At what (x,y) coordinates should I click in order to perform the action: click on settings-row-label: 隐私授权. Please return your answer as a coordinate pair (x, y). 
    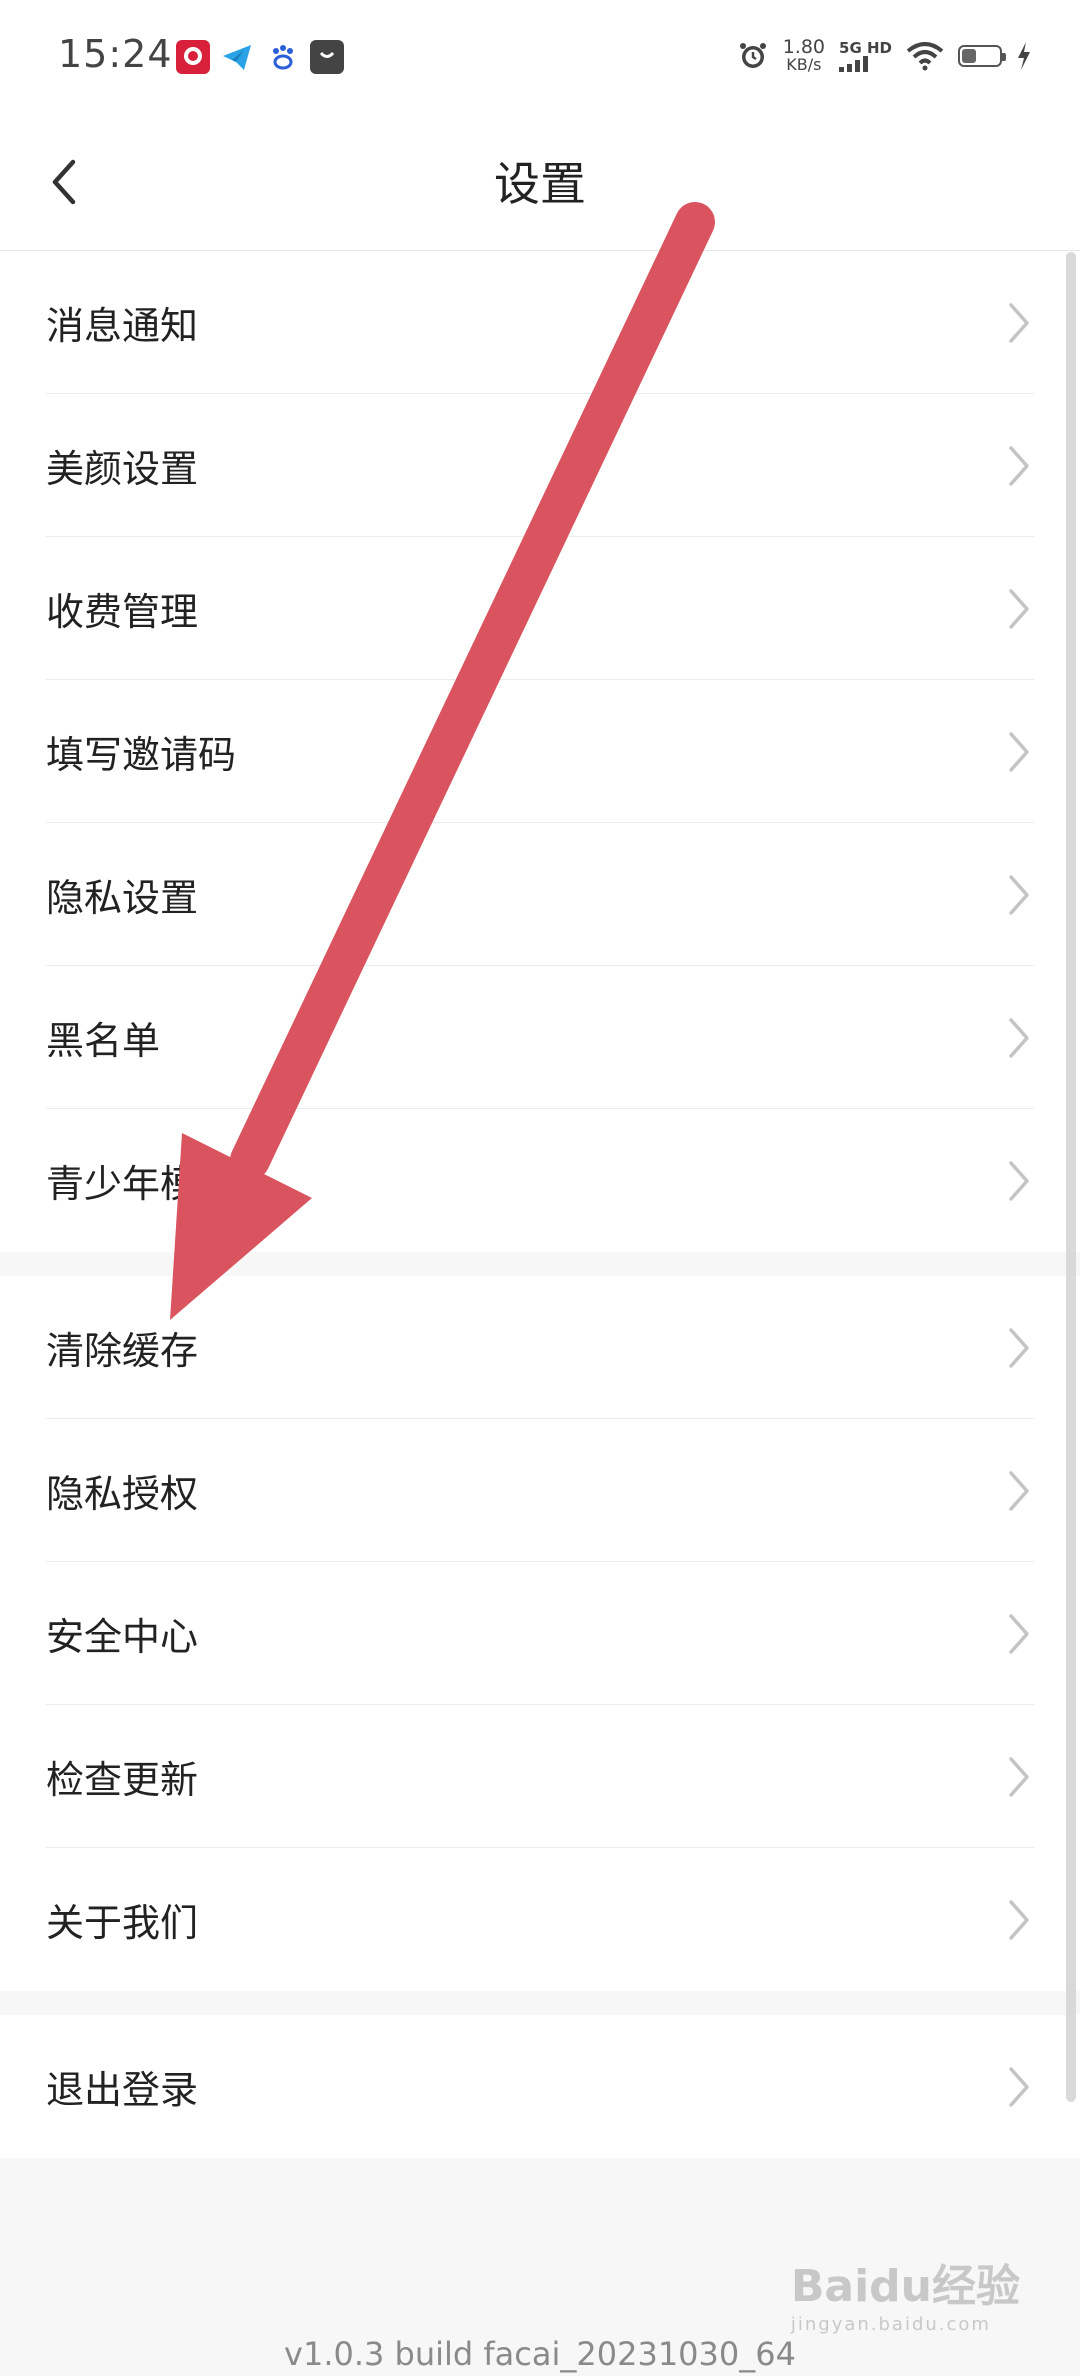
    Looking at the image, I should click on (122, 1494).